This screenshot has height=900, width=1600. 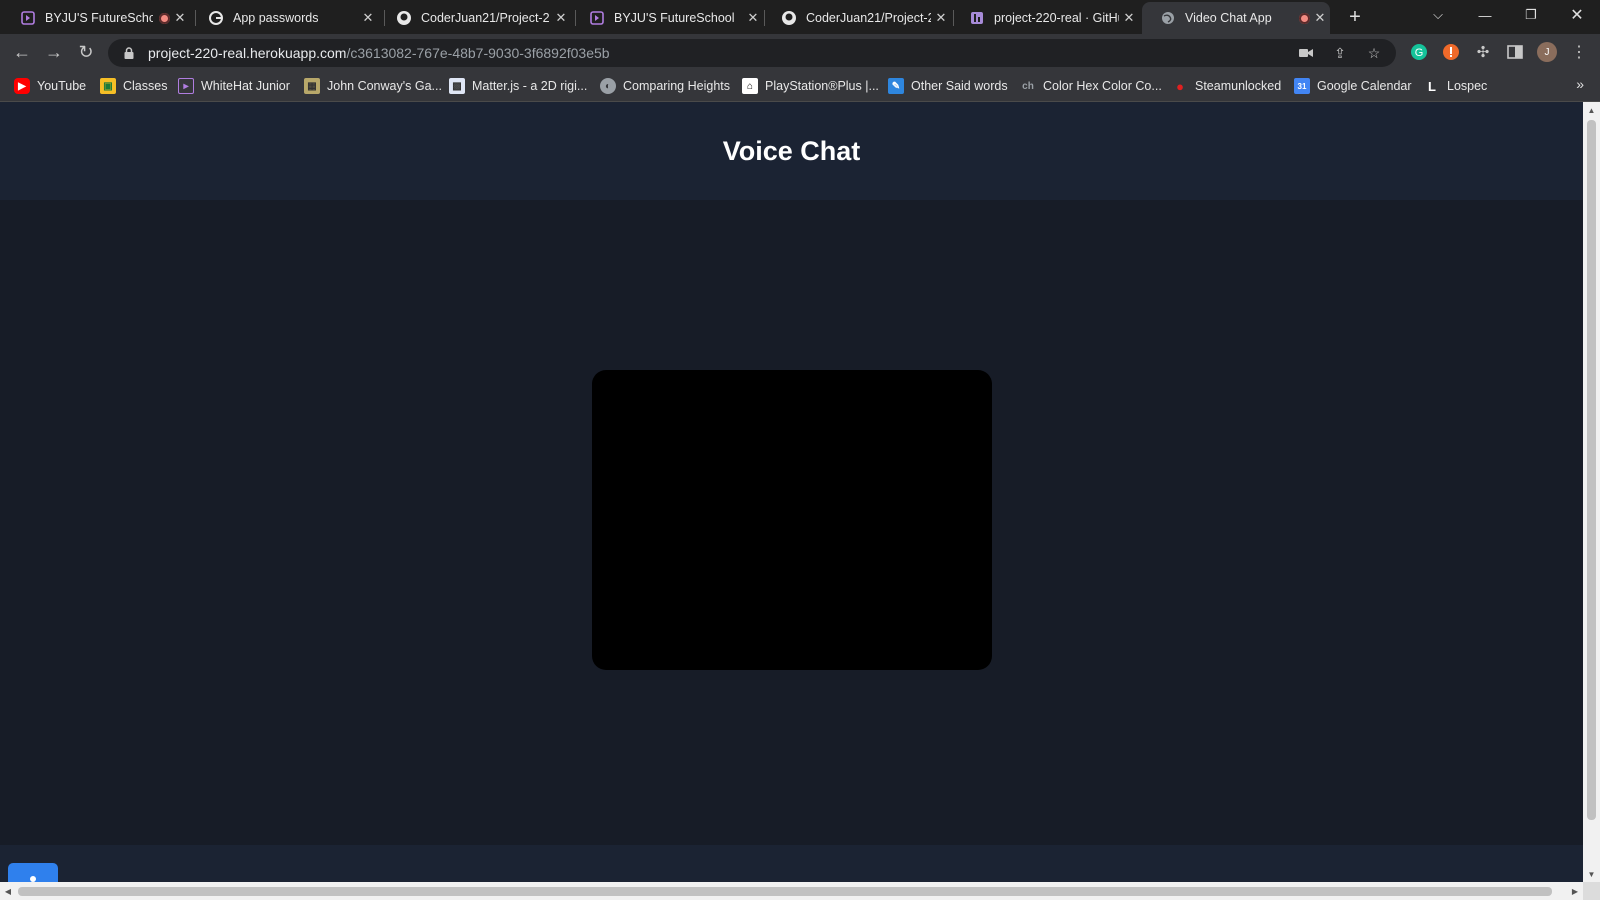 What do you see at coordinates (1432, 86) in the screenshot?
I see `lospec-icon: L` at bounding box center [1432, 86].